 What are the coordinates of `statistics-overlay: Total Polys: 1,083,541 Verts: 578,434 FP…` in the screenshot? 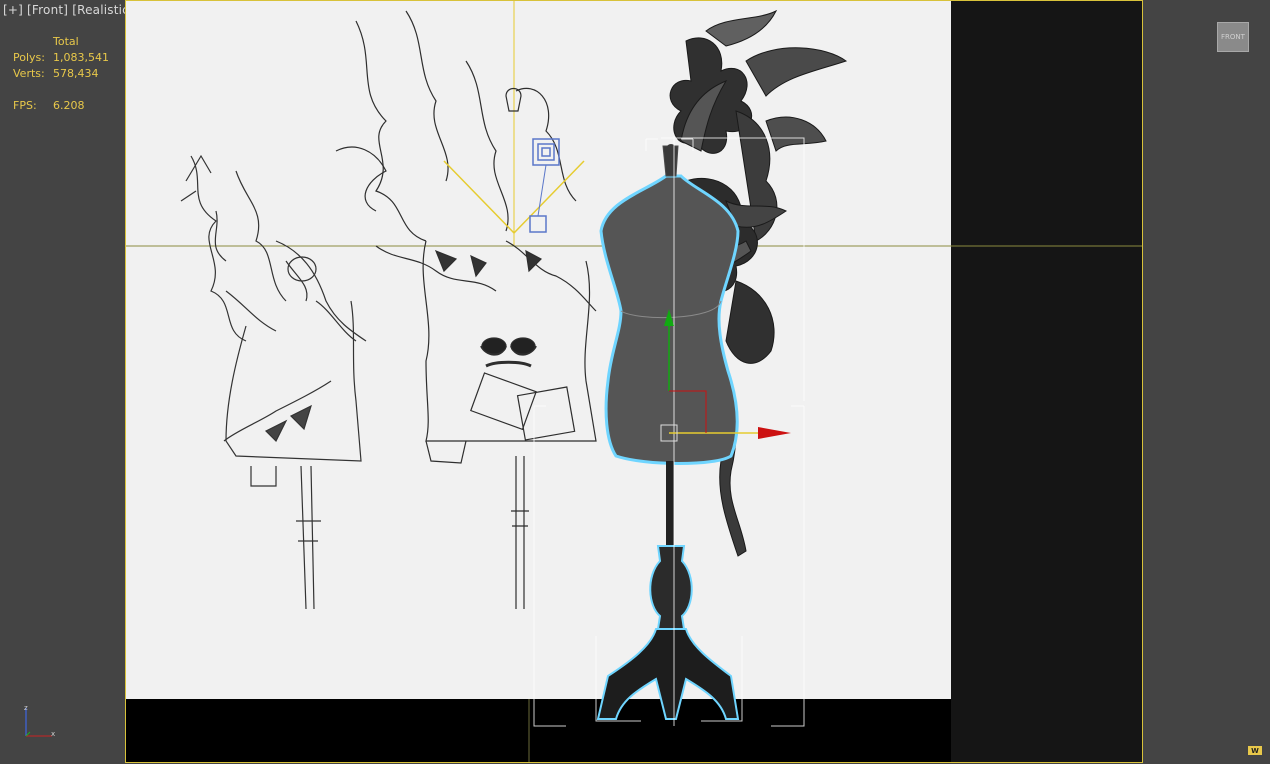 It's located at (61, 74).